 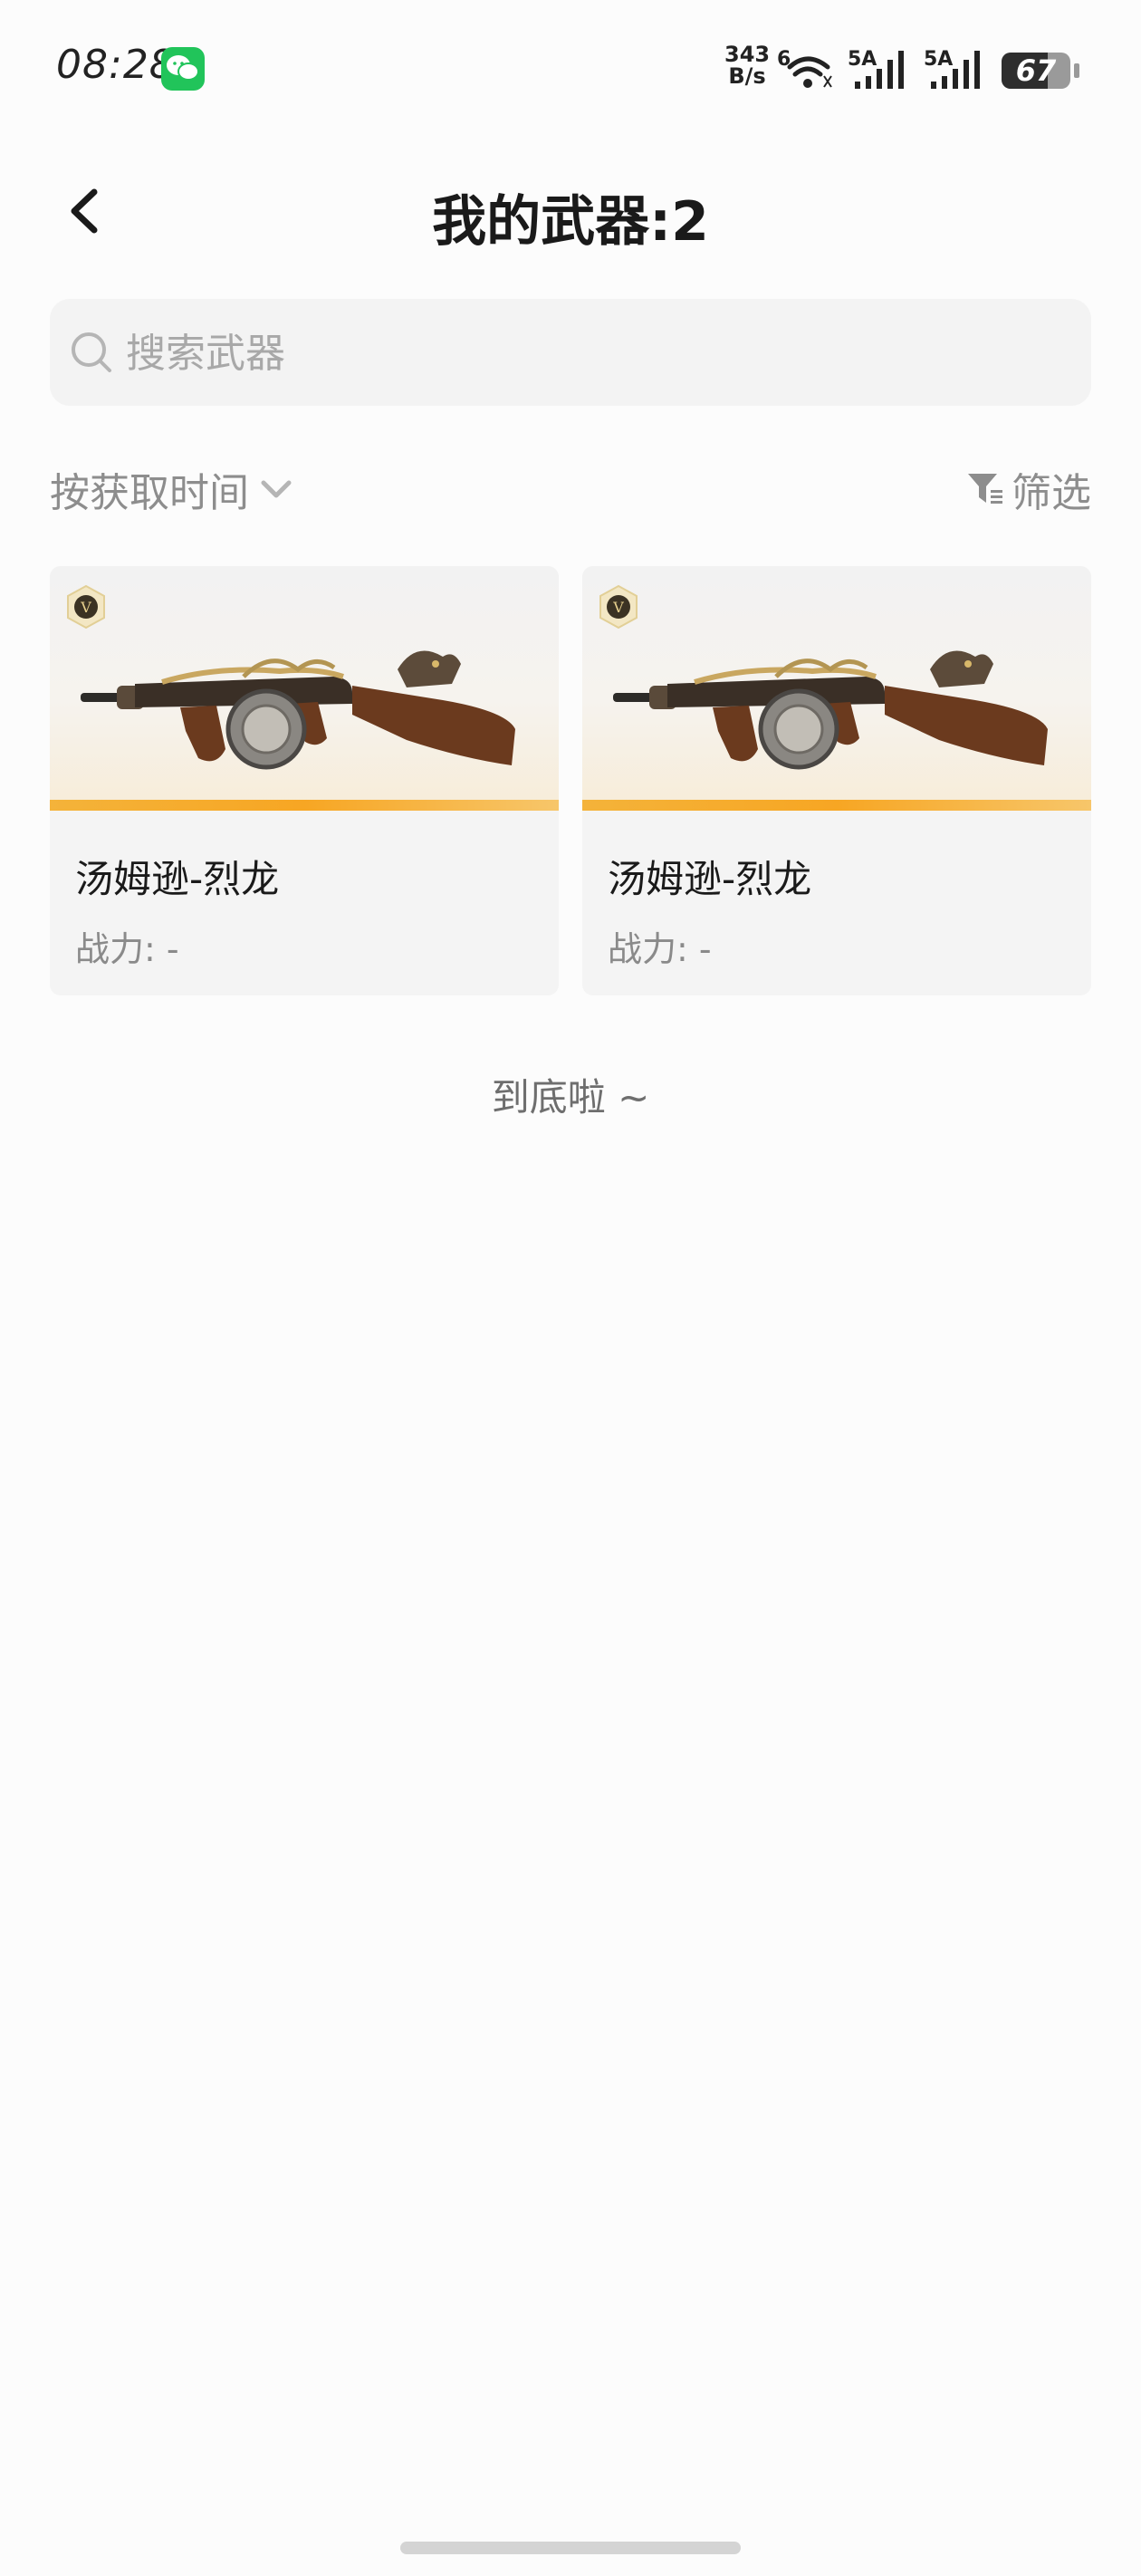 What do you see at coordinates (570, 489) in the screenshot?
I see `sort-filter-row: 按获取时间 筛选` at bounding box center [570, 489].